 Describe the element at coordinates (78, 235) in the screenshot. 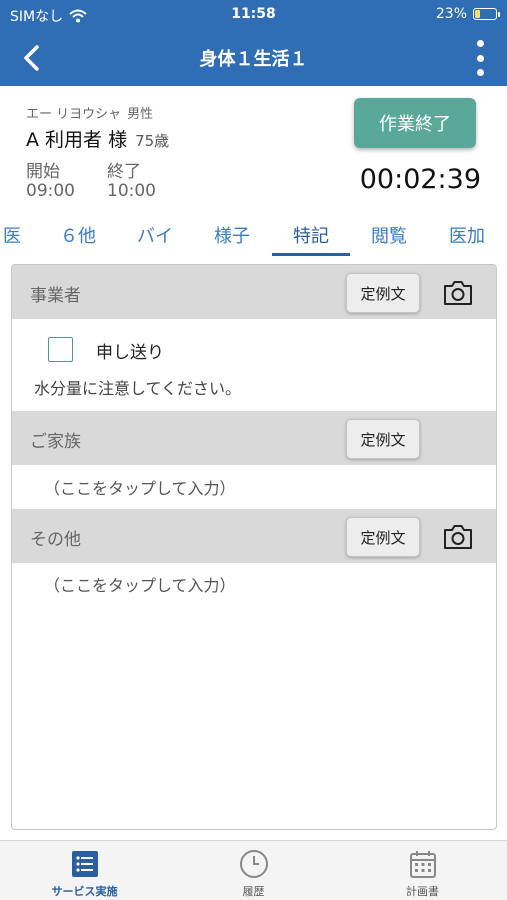

I see `tab-six-other: ６他` at that location.